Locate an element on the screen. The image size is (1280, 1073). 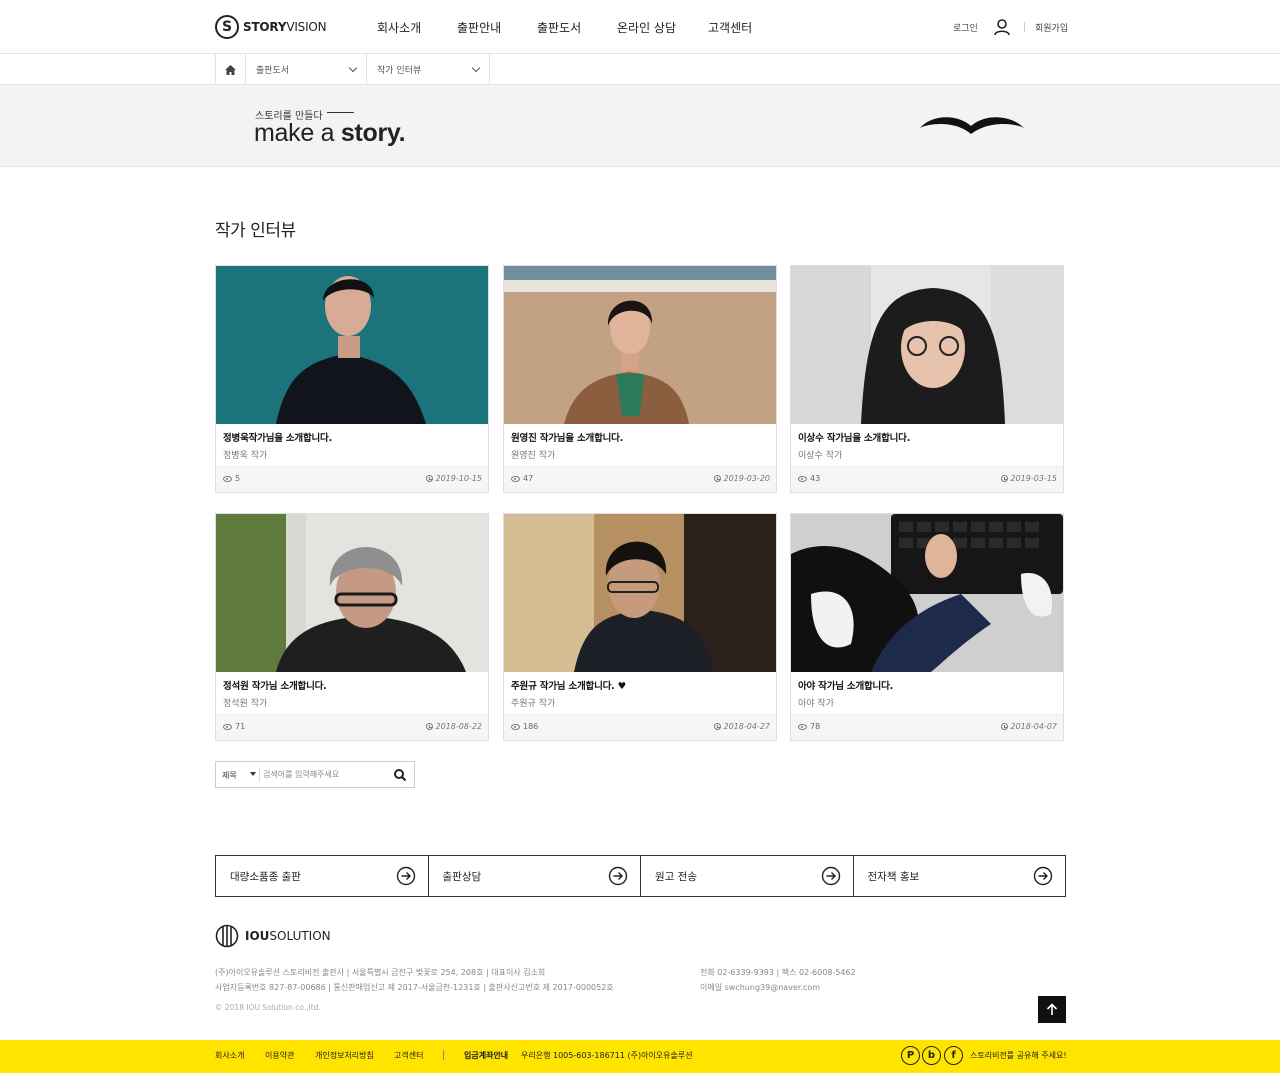
footer-logo: IOUSOLUTION is located at coordinates (273, 936).